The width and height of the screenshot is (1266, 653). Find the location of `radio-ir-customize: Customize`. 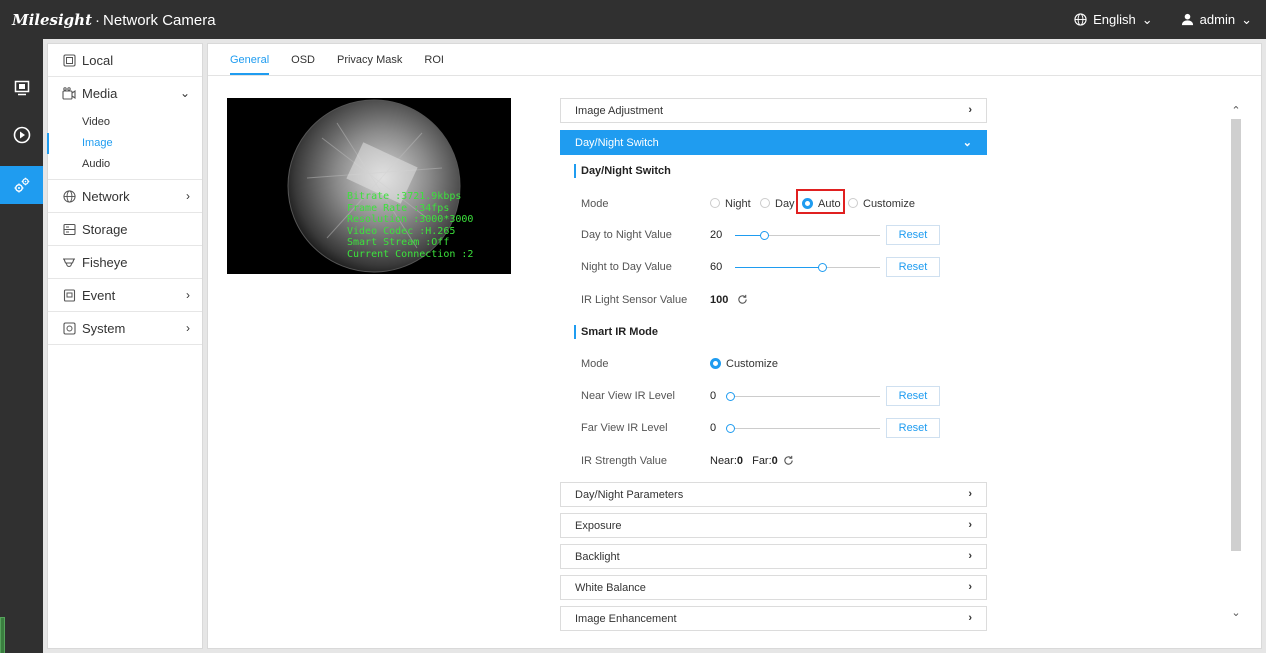

radio-ir-customize: Customize is located at coordinates (744, 364).